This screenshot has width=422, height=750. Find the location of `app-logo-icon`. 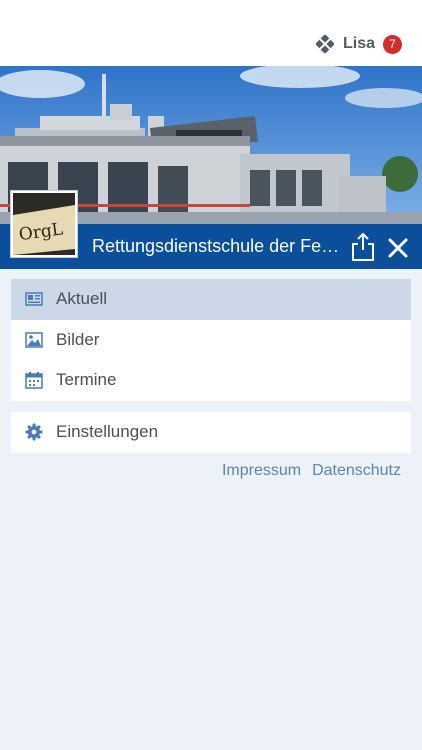

app-logo-icon is located at coordinates (325, 44).